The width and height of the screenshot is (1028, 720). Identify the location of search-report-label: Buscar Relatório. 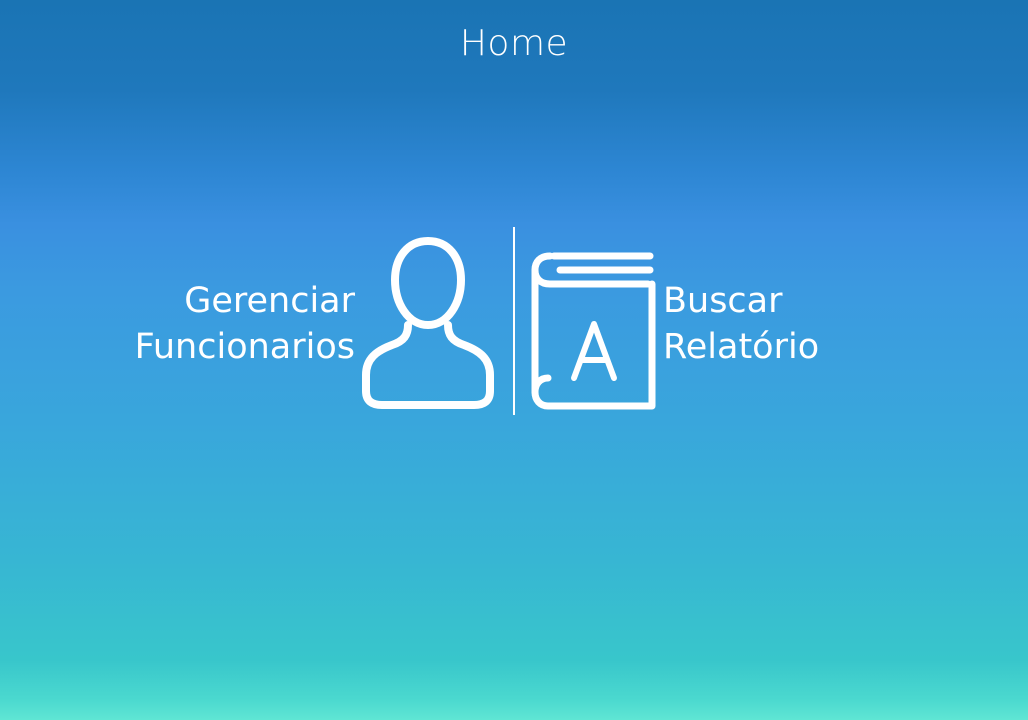
(741, 324).